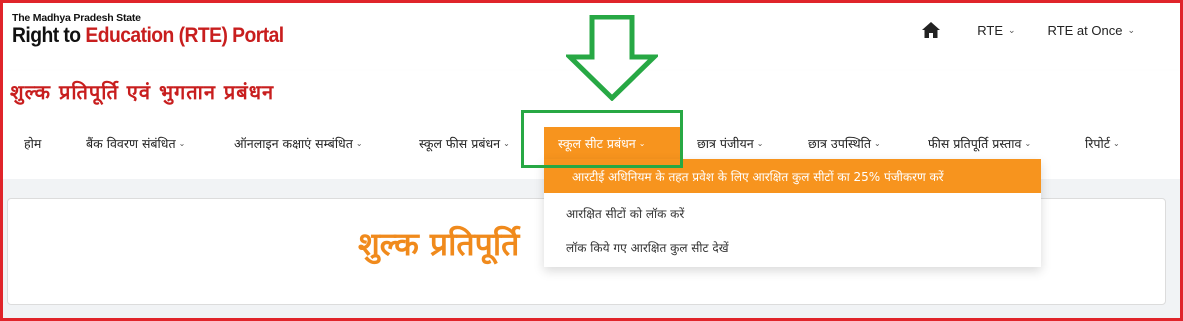 This screenshot has height=321, width=1183. I want to click on nav-item-fee-reimbursement-proposal: फीस प्रतिपूर्ति प्रस्ताव ⌄, so click(979, 143).